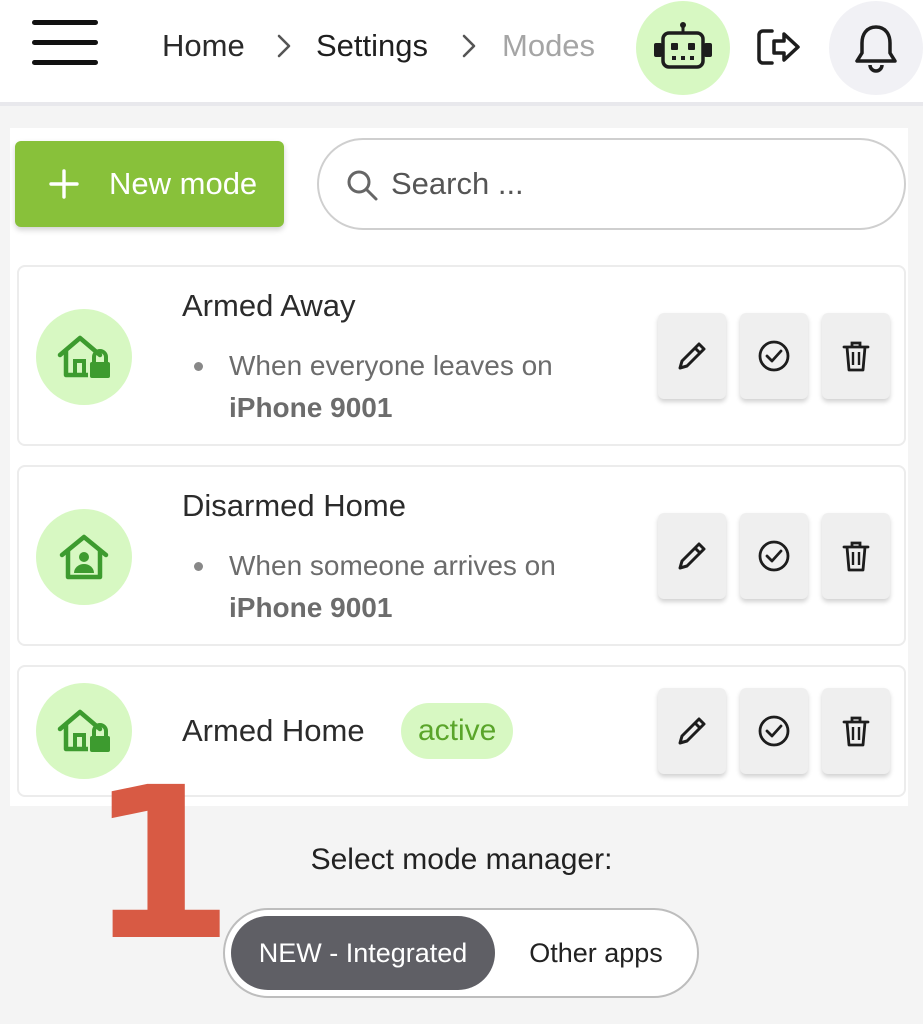  Describe the element at coordinates (294, 505) in the screenshot. I see `mode-title: Disarmed Home` at that location.